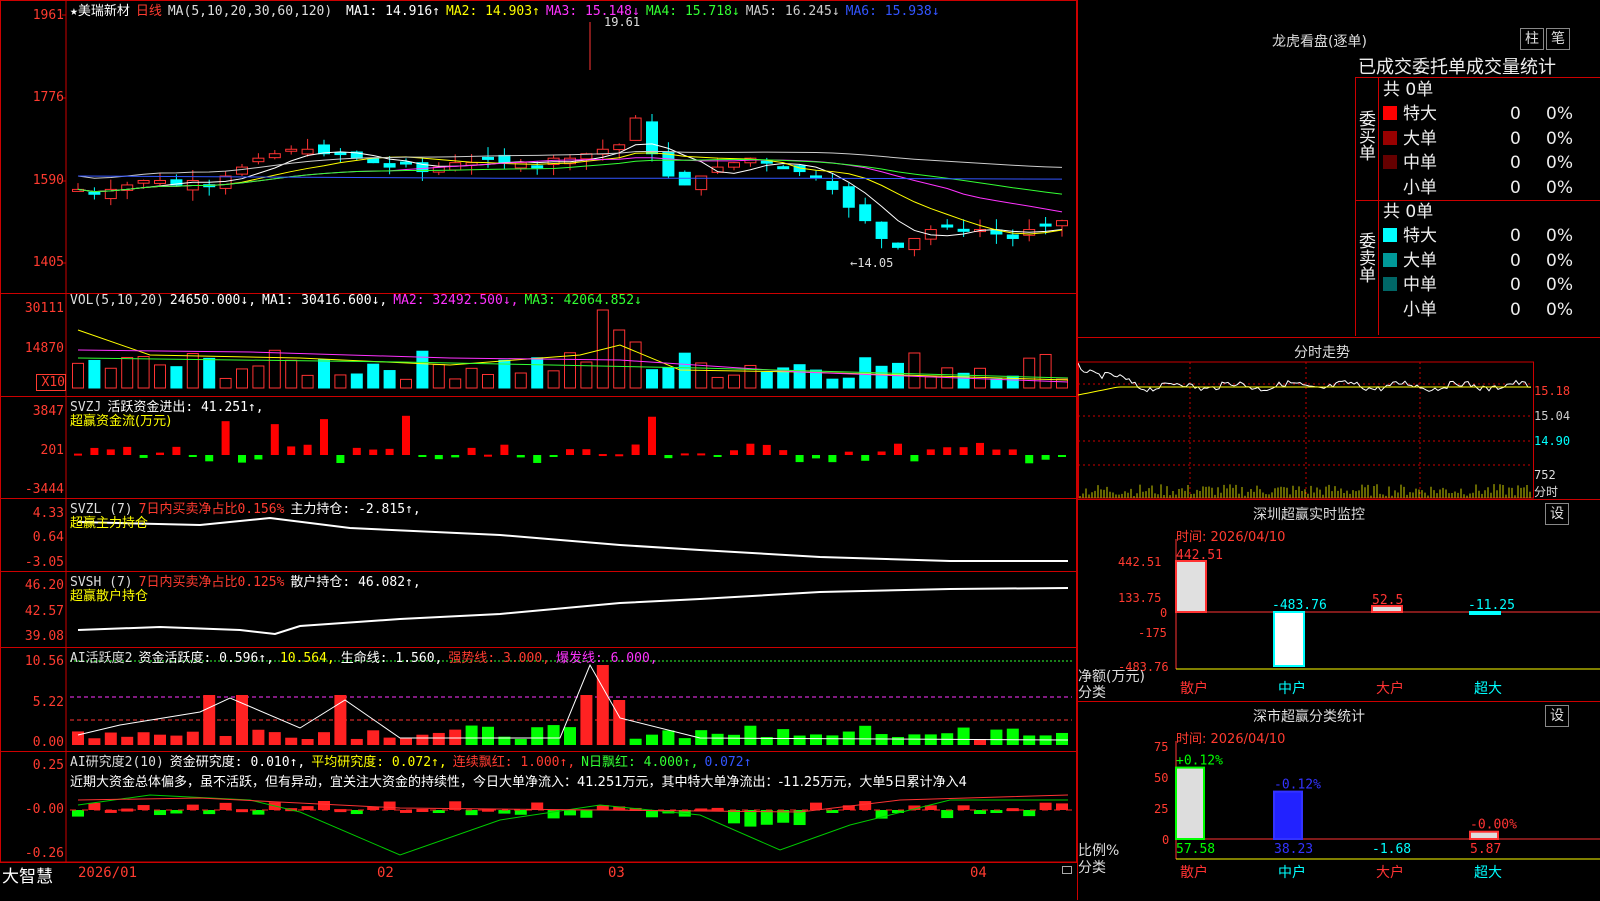 This screenshot has height=901, width=1600. Describe the element at coordinates (1161, 747) in the screenshot. I see `stat-y-tick-0: 75` at that location.